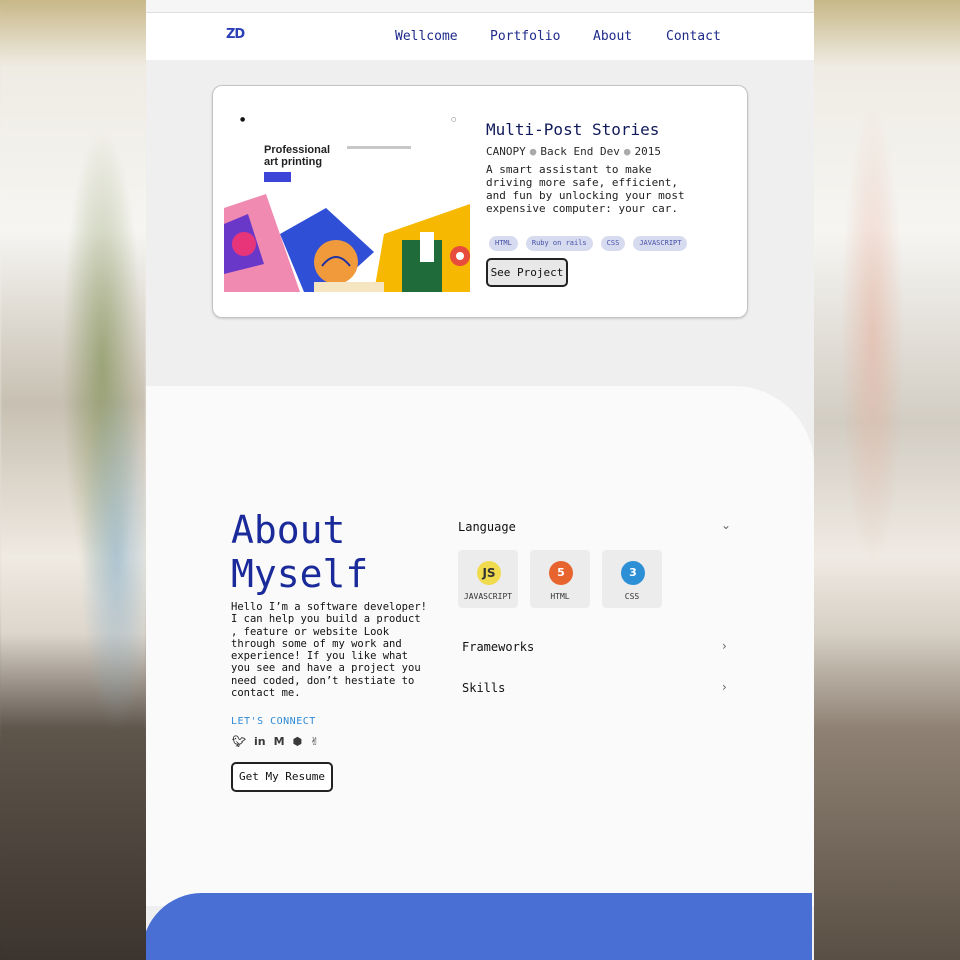 Image resolution: width=960 pixels, height=960 pixels. I want to click on language-list: JS JAVASCRIPT 5 HTML 3 CSS, so click(560, 579).